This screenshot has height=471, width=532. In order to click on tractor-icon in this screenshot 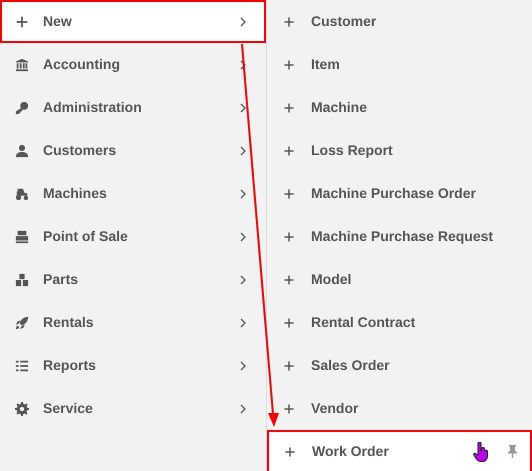, I will do `click(22, 193)`.